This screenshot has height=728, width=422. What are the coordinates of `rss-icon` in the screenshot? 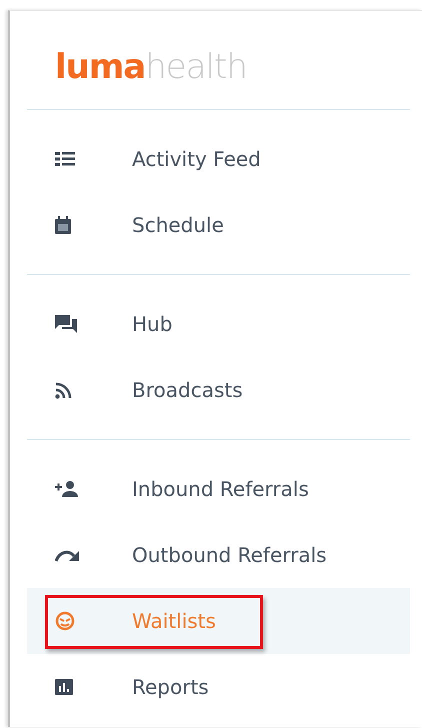 It's located at (63, 390).